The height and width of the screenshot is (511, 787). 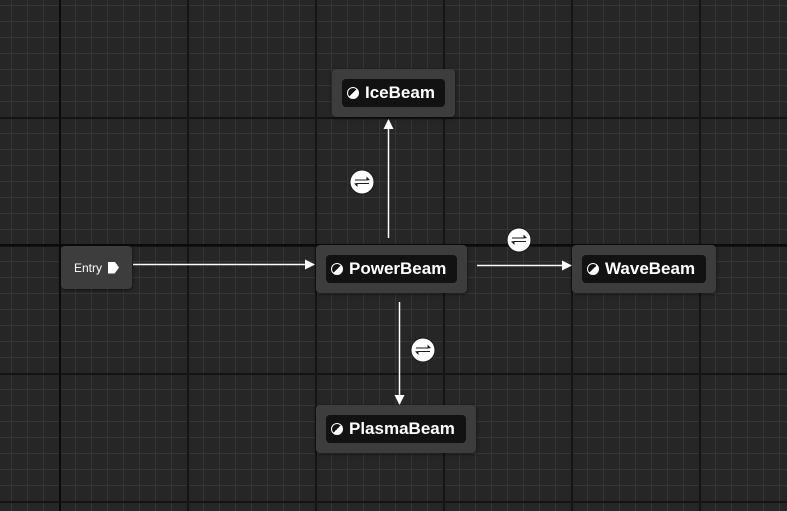 I want to click on entry-node: Entry, so click(x=96, y=267).